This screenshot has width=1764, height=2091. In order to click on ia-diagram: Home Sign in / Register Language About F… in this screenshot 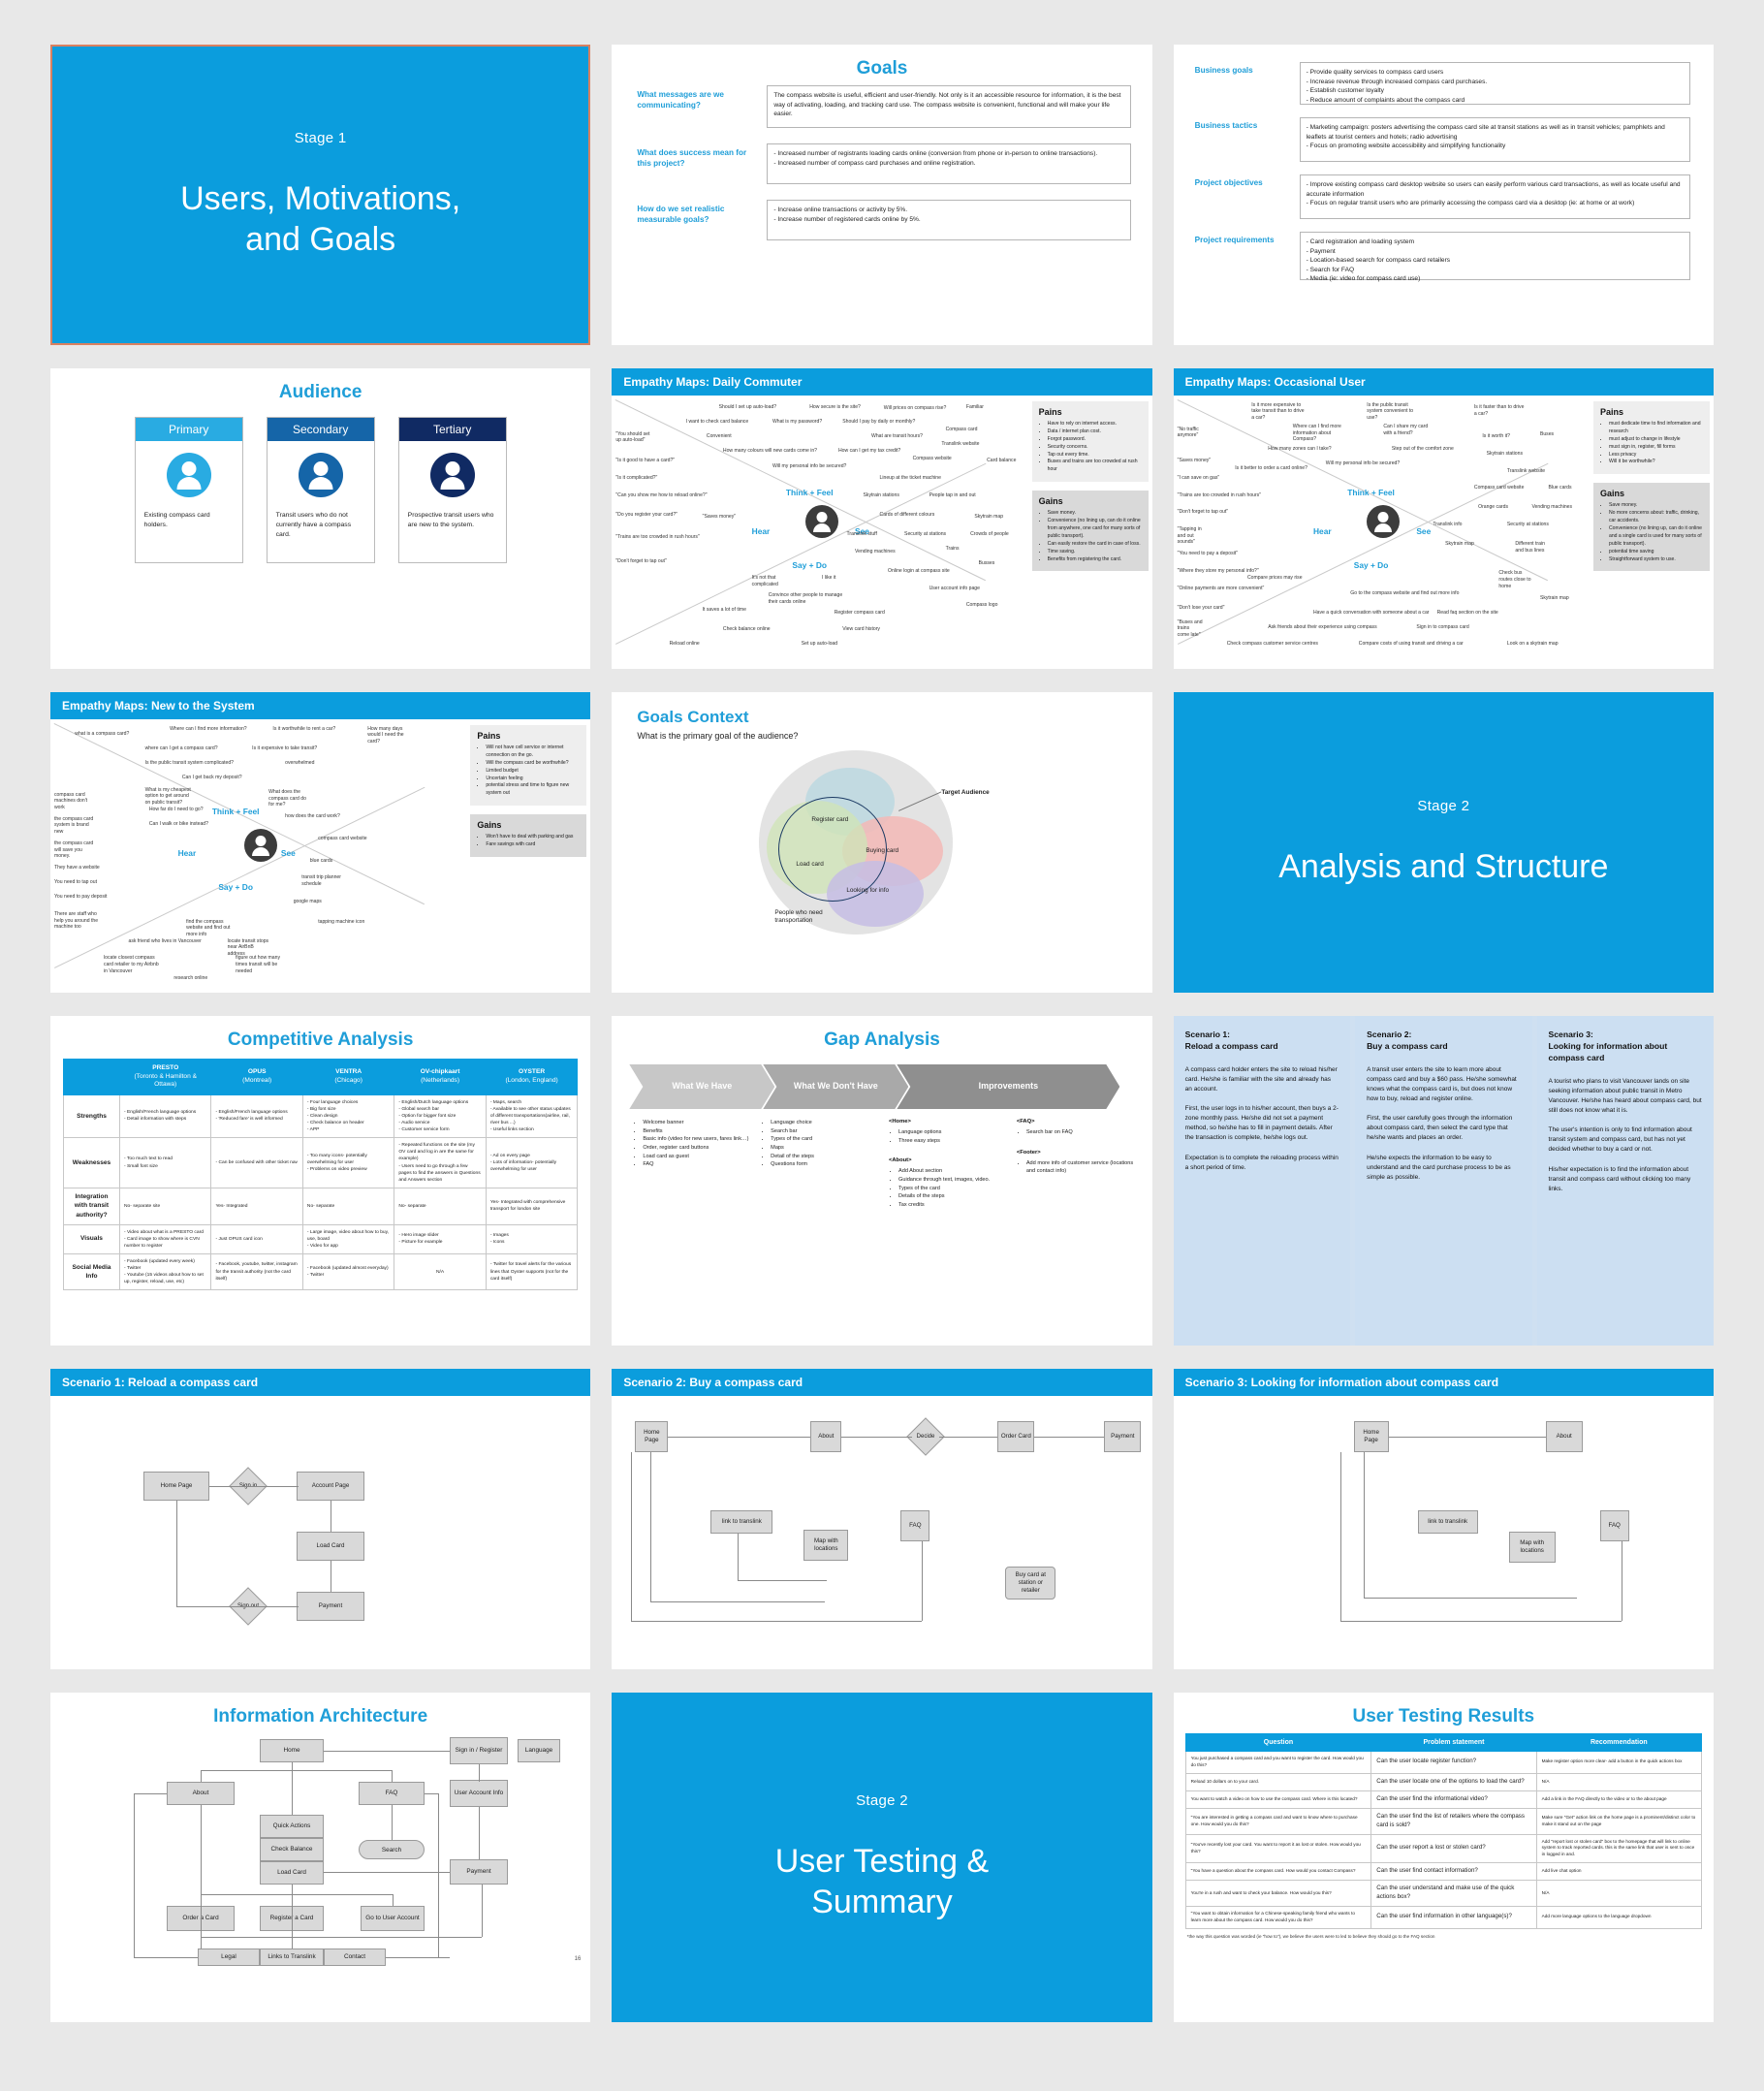, I will do `click(320, 1848)`.